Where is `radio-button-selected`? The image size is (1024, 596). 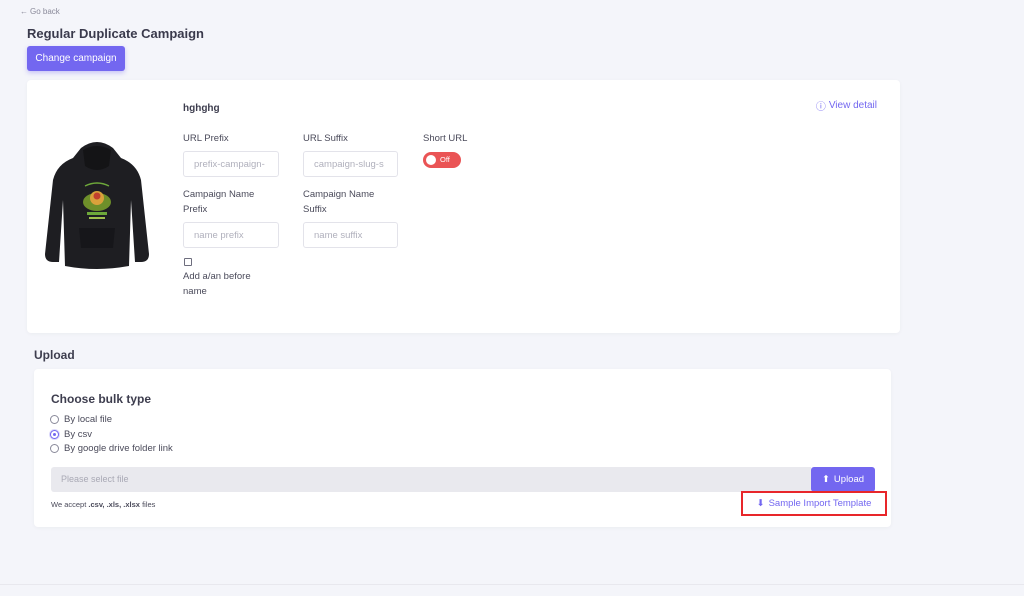 radio-button-selected is located at coordinates (54, 434).